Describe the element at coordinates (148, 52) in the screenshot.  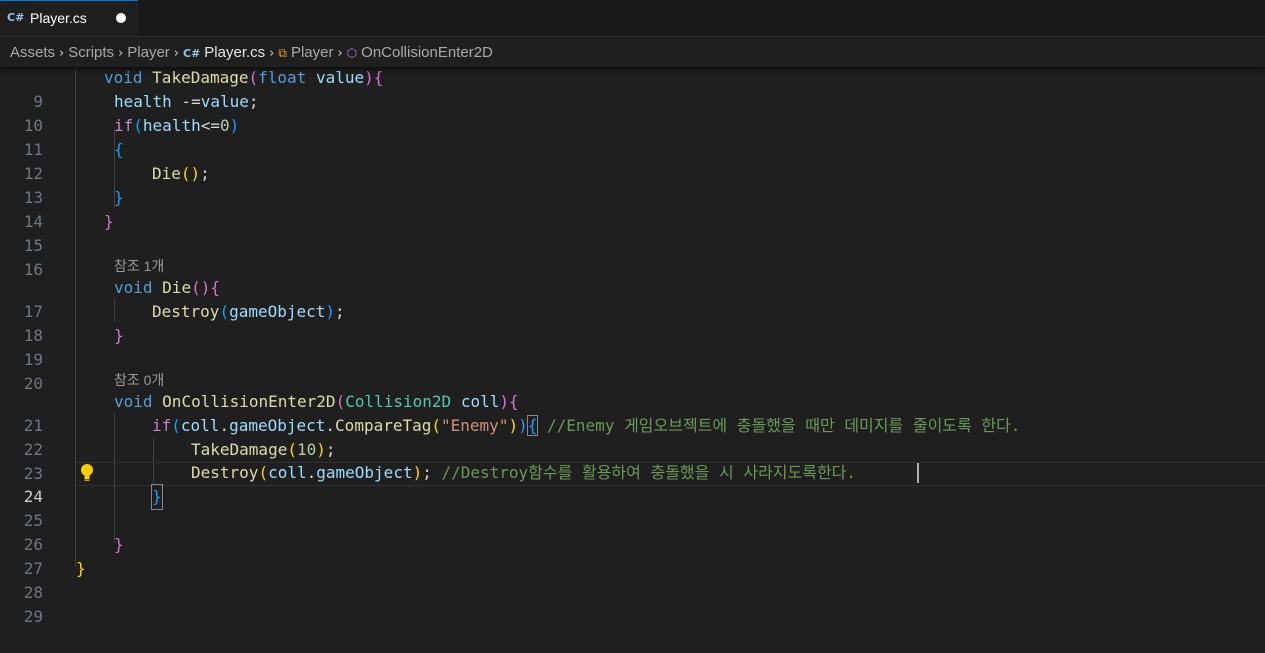
I see `breadcrumb-player-folder: Player` at that location.